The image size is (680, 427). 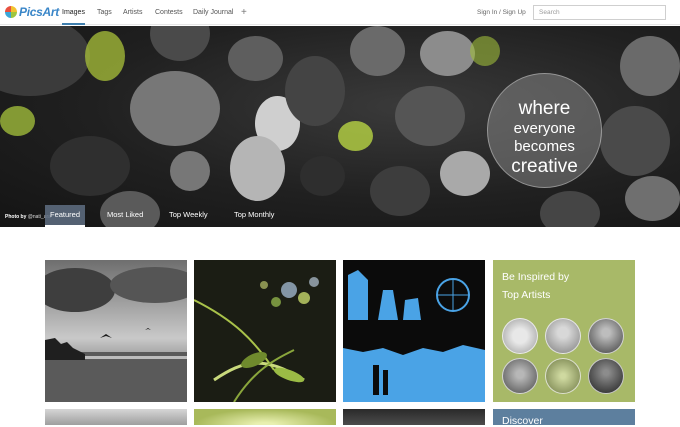 What do you see at coordinates (254, 216) in the screenshot?
I see `tab-top-monthly: Top Monthly` at bounding box center [254, 216].